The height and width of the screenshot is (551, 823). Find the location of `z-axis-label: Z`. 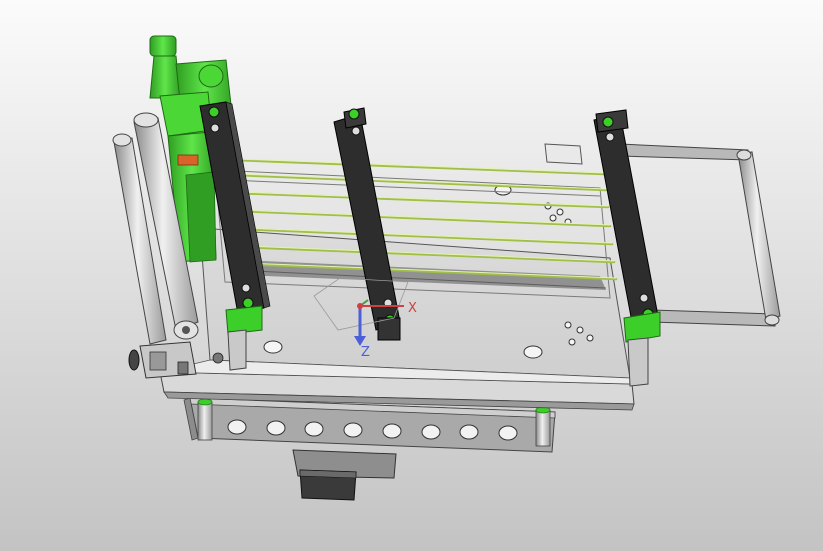

z-axis-label: Z is located at coordinates (365, 352).